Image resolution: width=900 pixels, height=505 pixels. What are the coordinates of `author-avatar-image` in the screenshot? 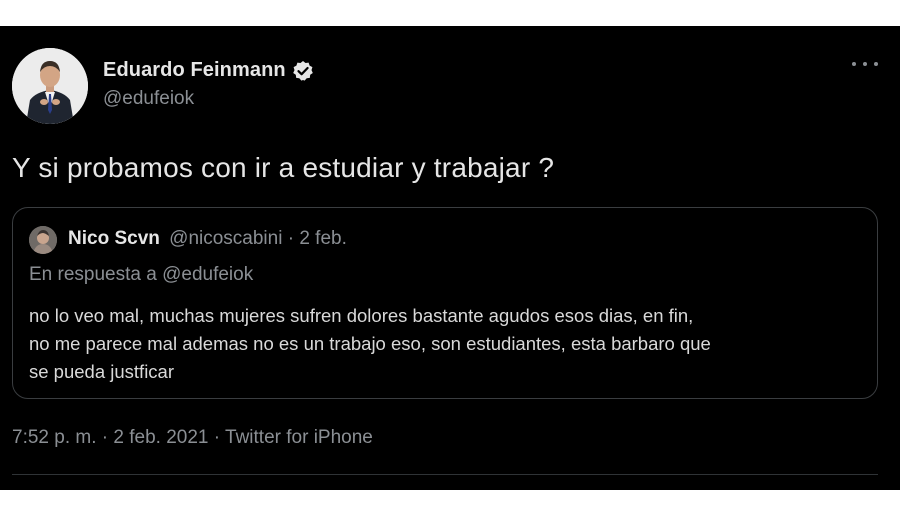 It's located at (50, 86).